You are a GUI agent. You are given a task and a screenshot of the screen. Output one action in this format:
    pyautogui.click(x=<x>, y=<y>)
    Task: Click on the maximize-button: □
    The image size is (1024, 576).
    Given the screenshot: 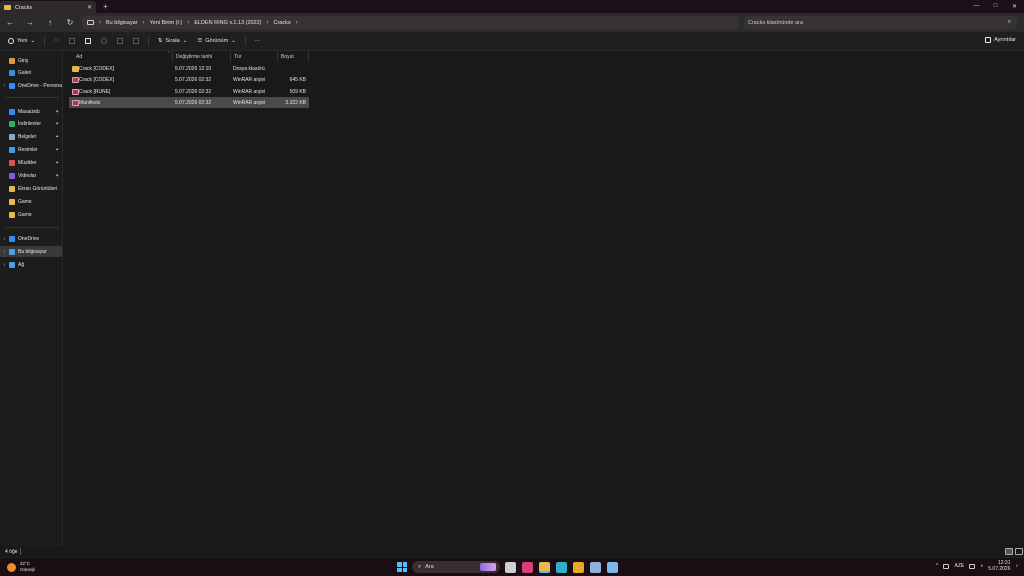 What is the action you would take?
    pyautogui.click(x=995, y=6)
    